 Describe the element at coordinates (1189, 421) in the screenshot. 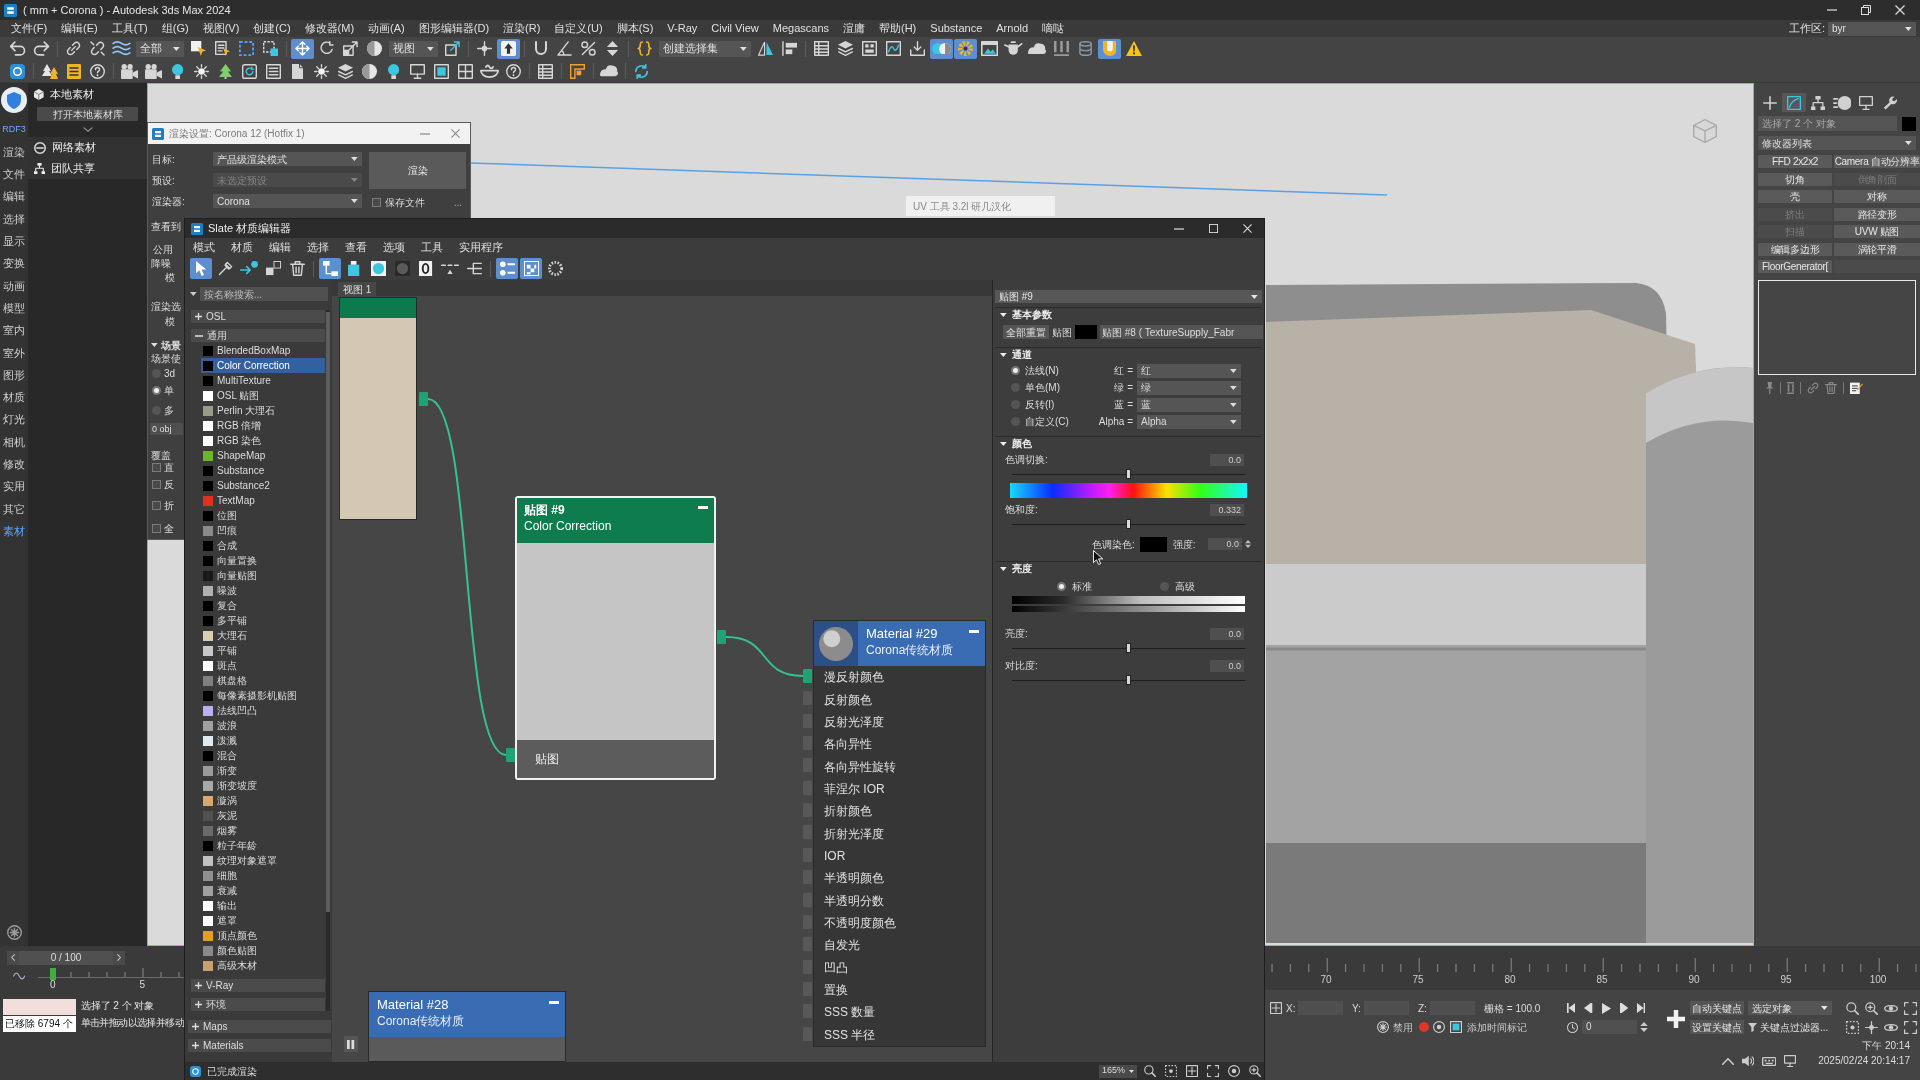

I see `channel-dropdown: Alpha` at that location.